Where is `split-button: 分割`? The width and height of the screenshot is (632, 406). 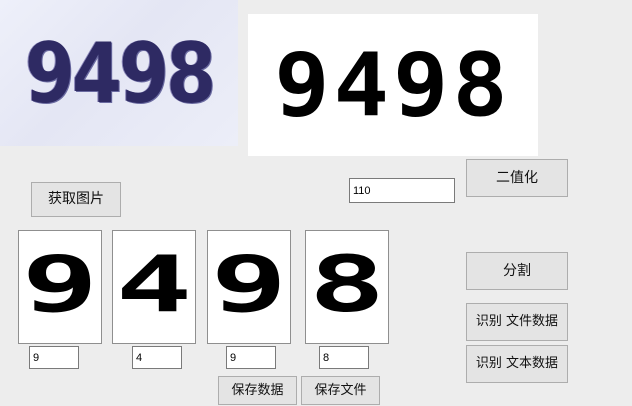 split-button: 分割 is located at coordinates (517, 271).